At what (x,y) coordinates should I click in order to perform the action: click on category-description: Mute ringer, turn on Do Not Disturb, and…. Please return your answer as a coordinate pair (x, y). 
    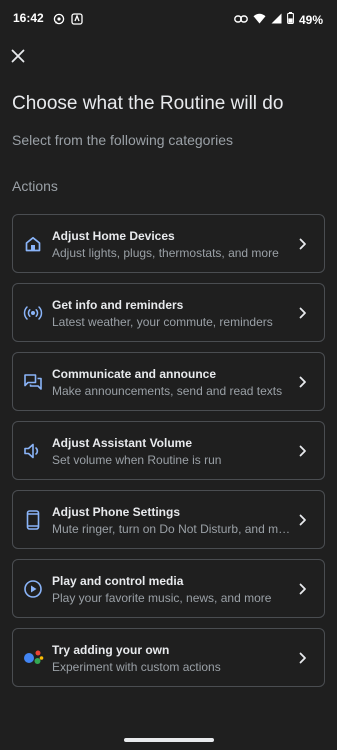
    Looking at the image, I should click on (172, 529).